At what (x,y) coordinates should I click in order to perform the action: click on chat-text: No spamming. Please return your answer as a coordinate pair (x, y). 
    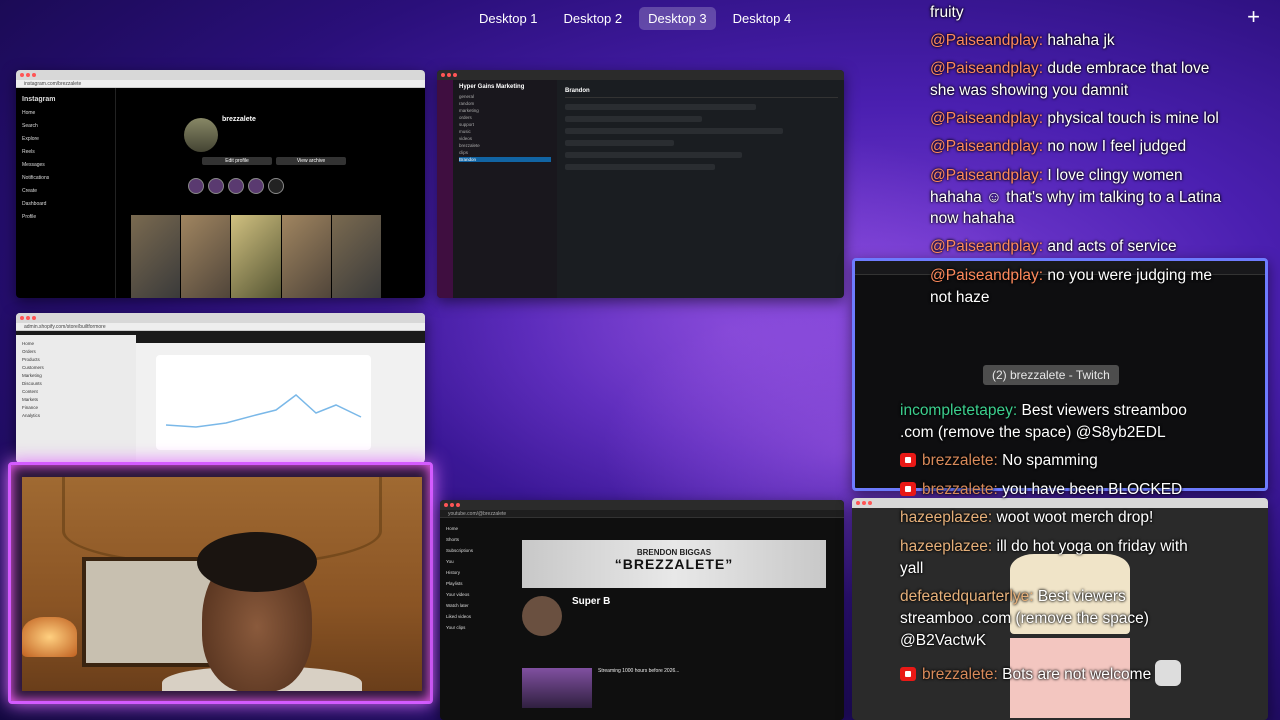
    Looking at the image, I should click on (1050, 460).